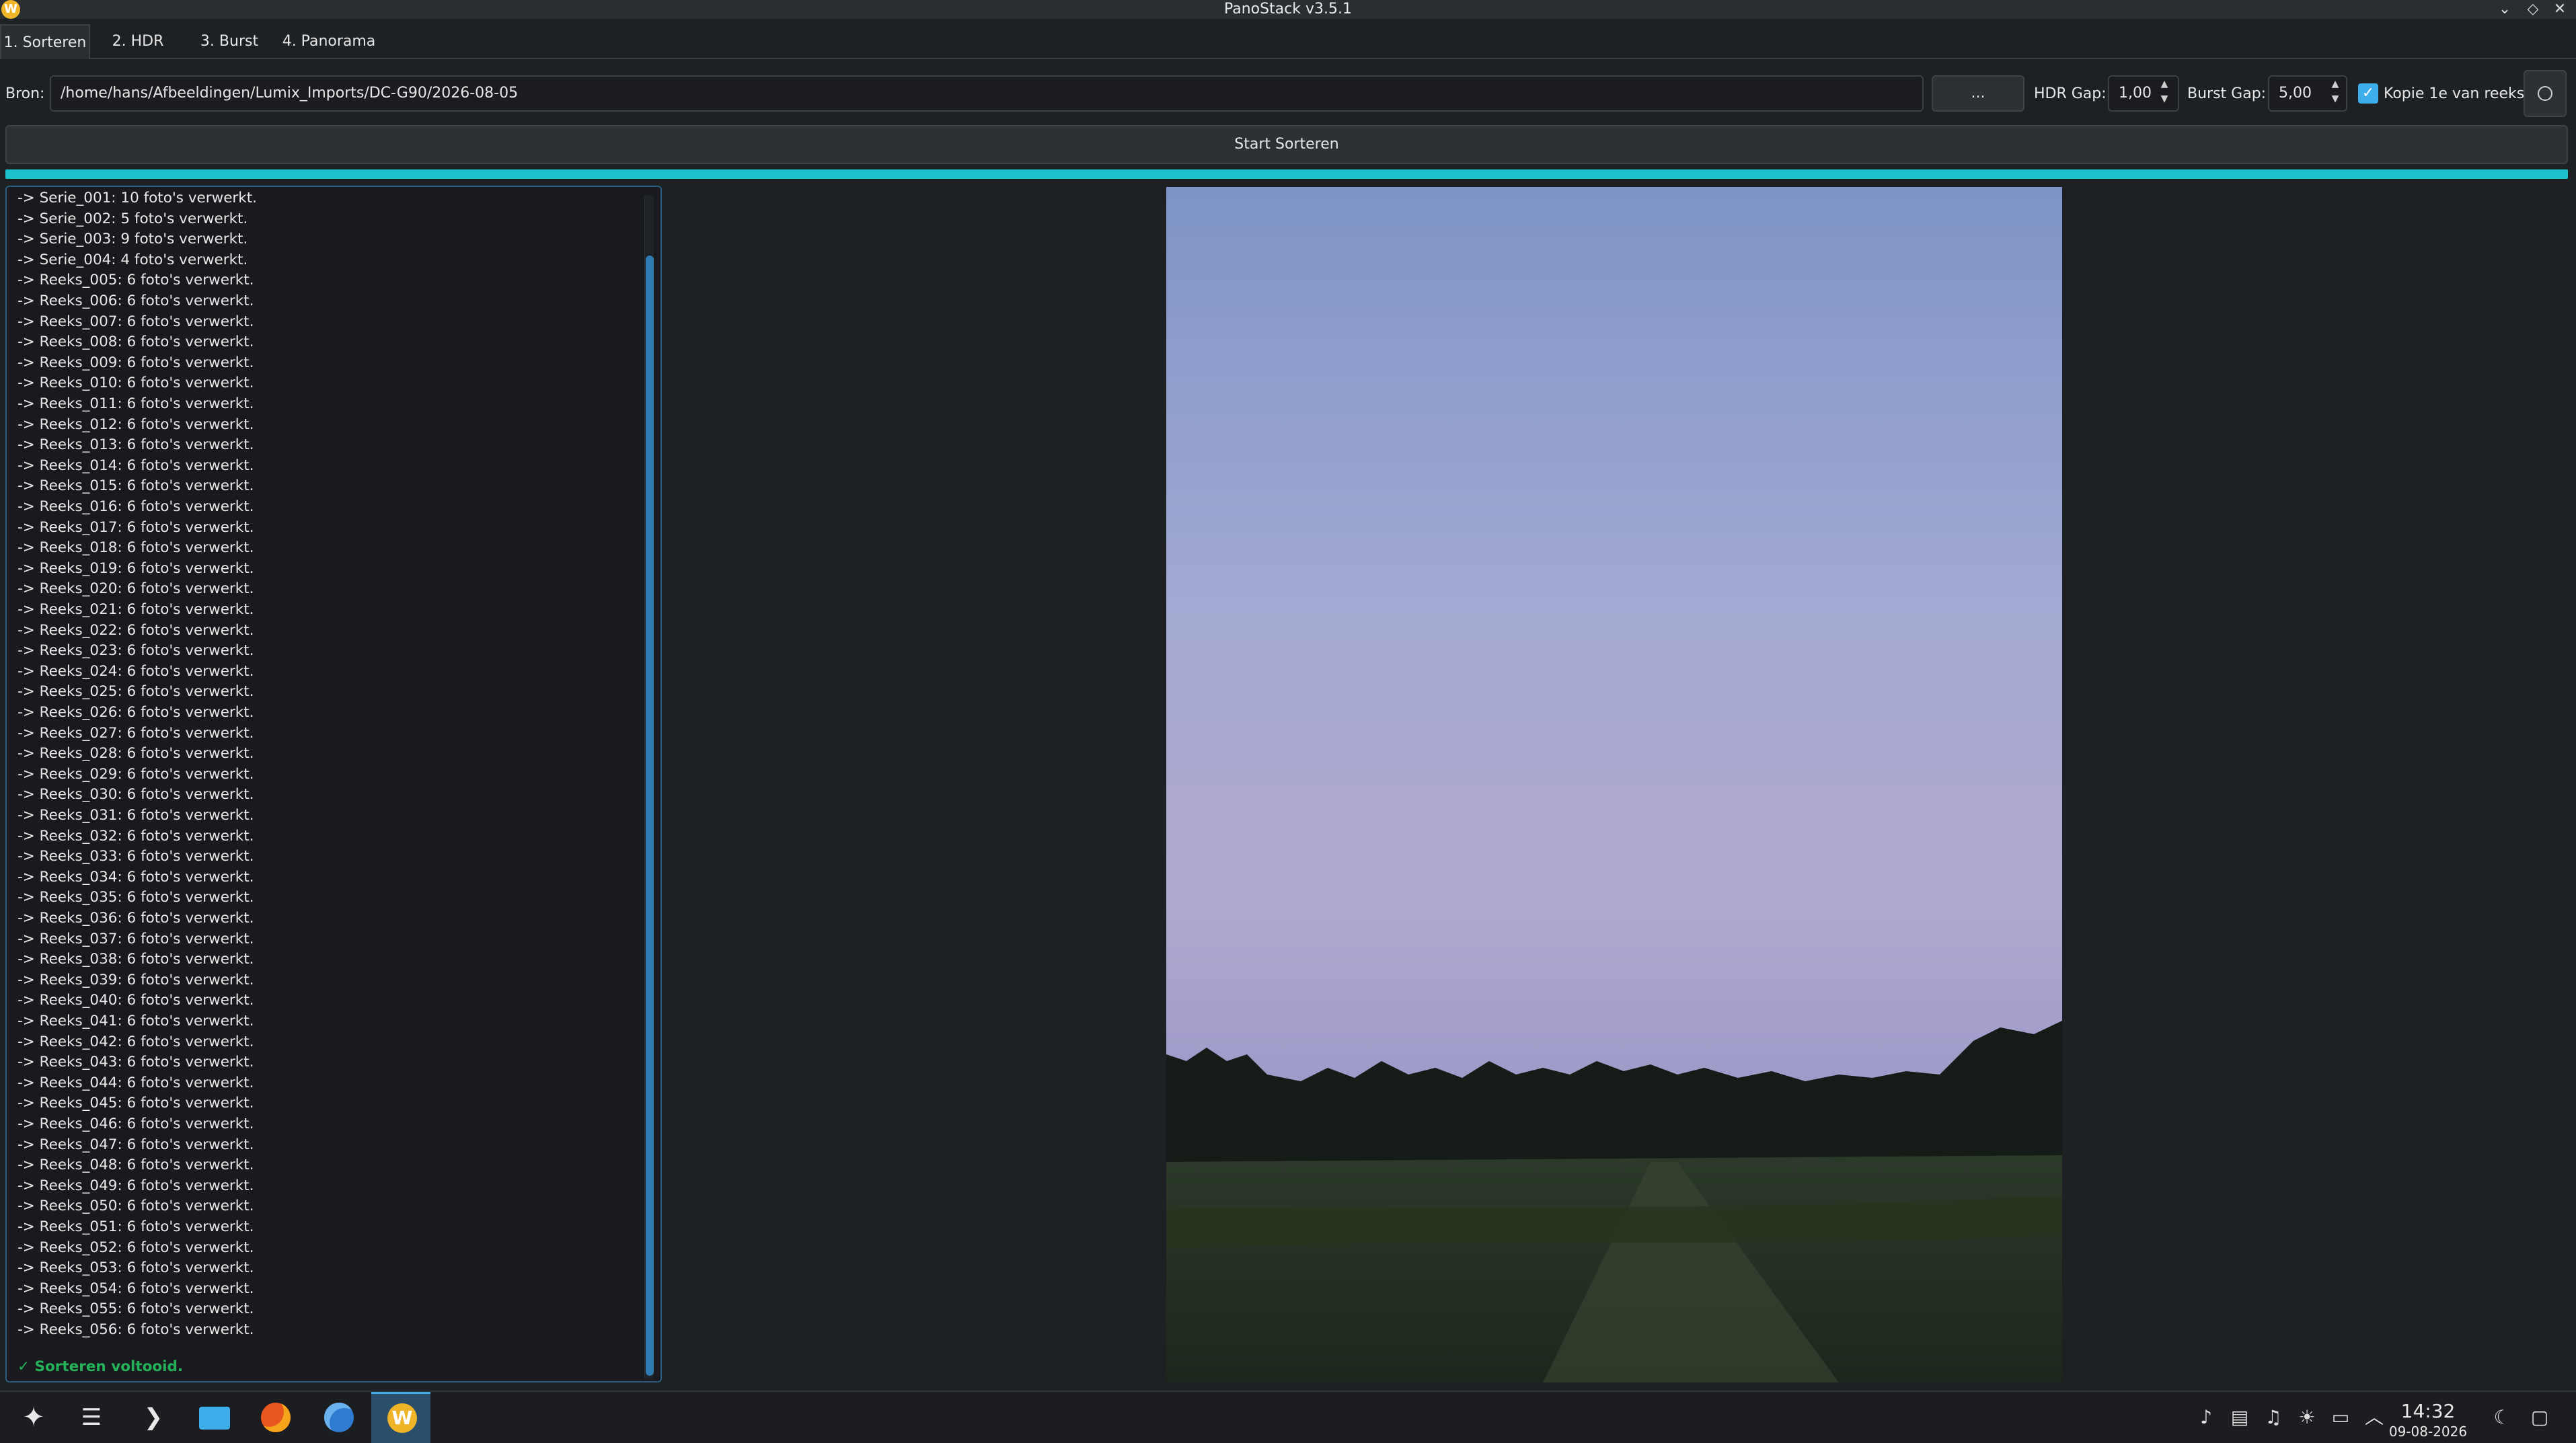  I want to click on hdr-gap-stepper-icon: ▲ ▼, so click(2164, 93).